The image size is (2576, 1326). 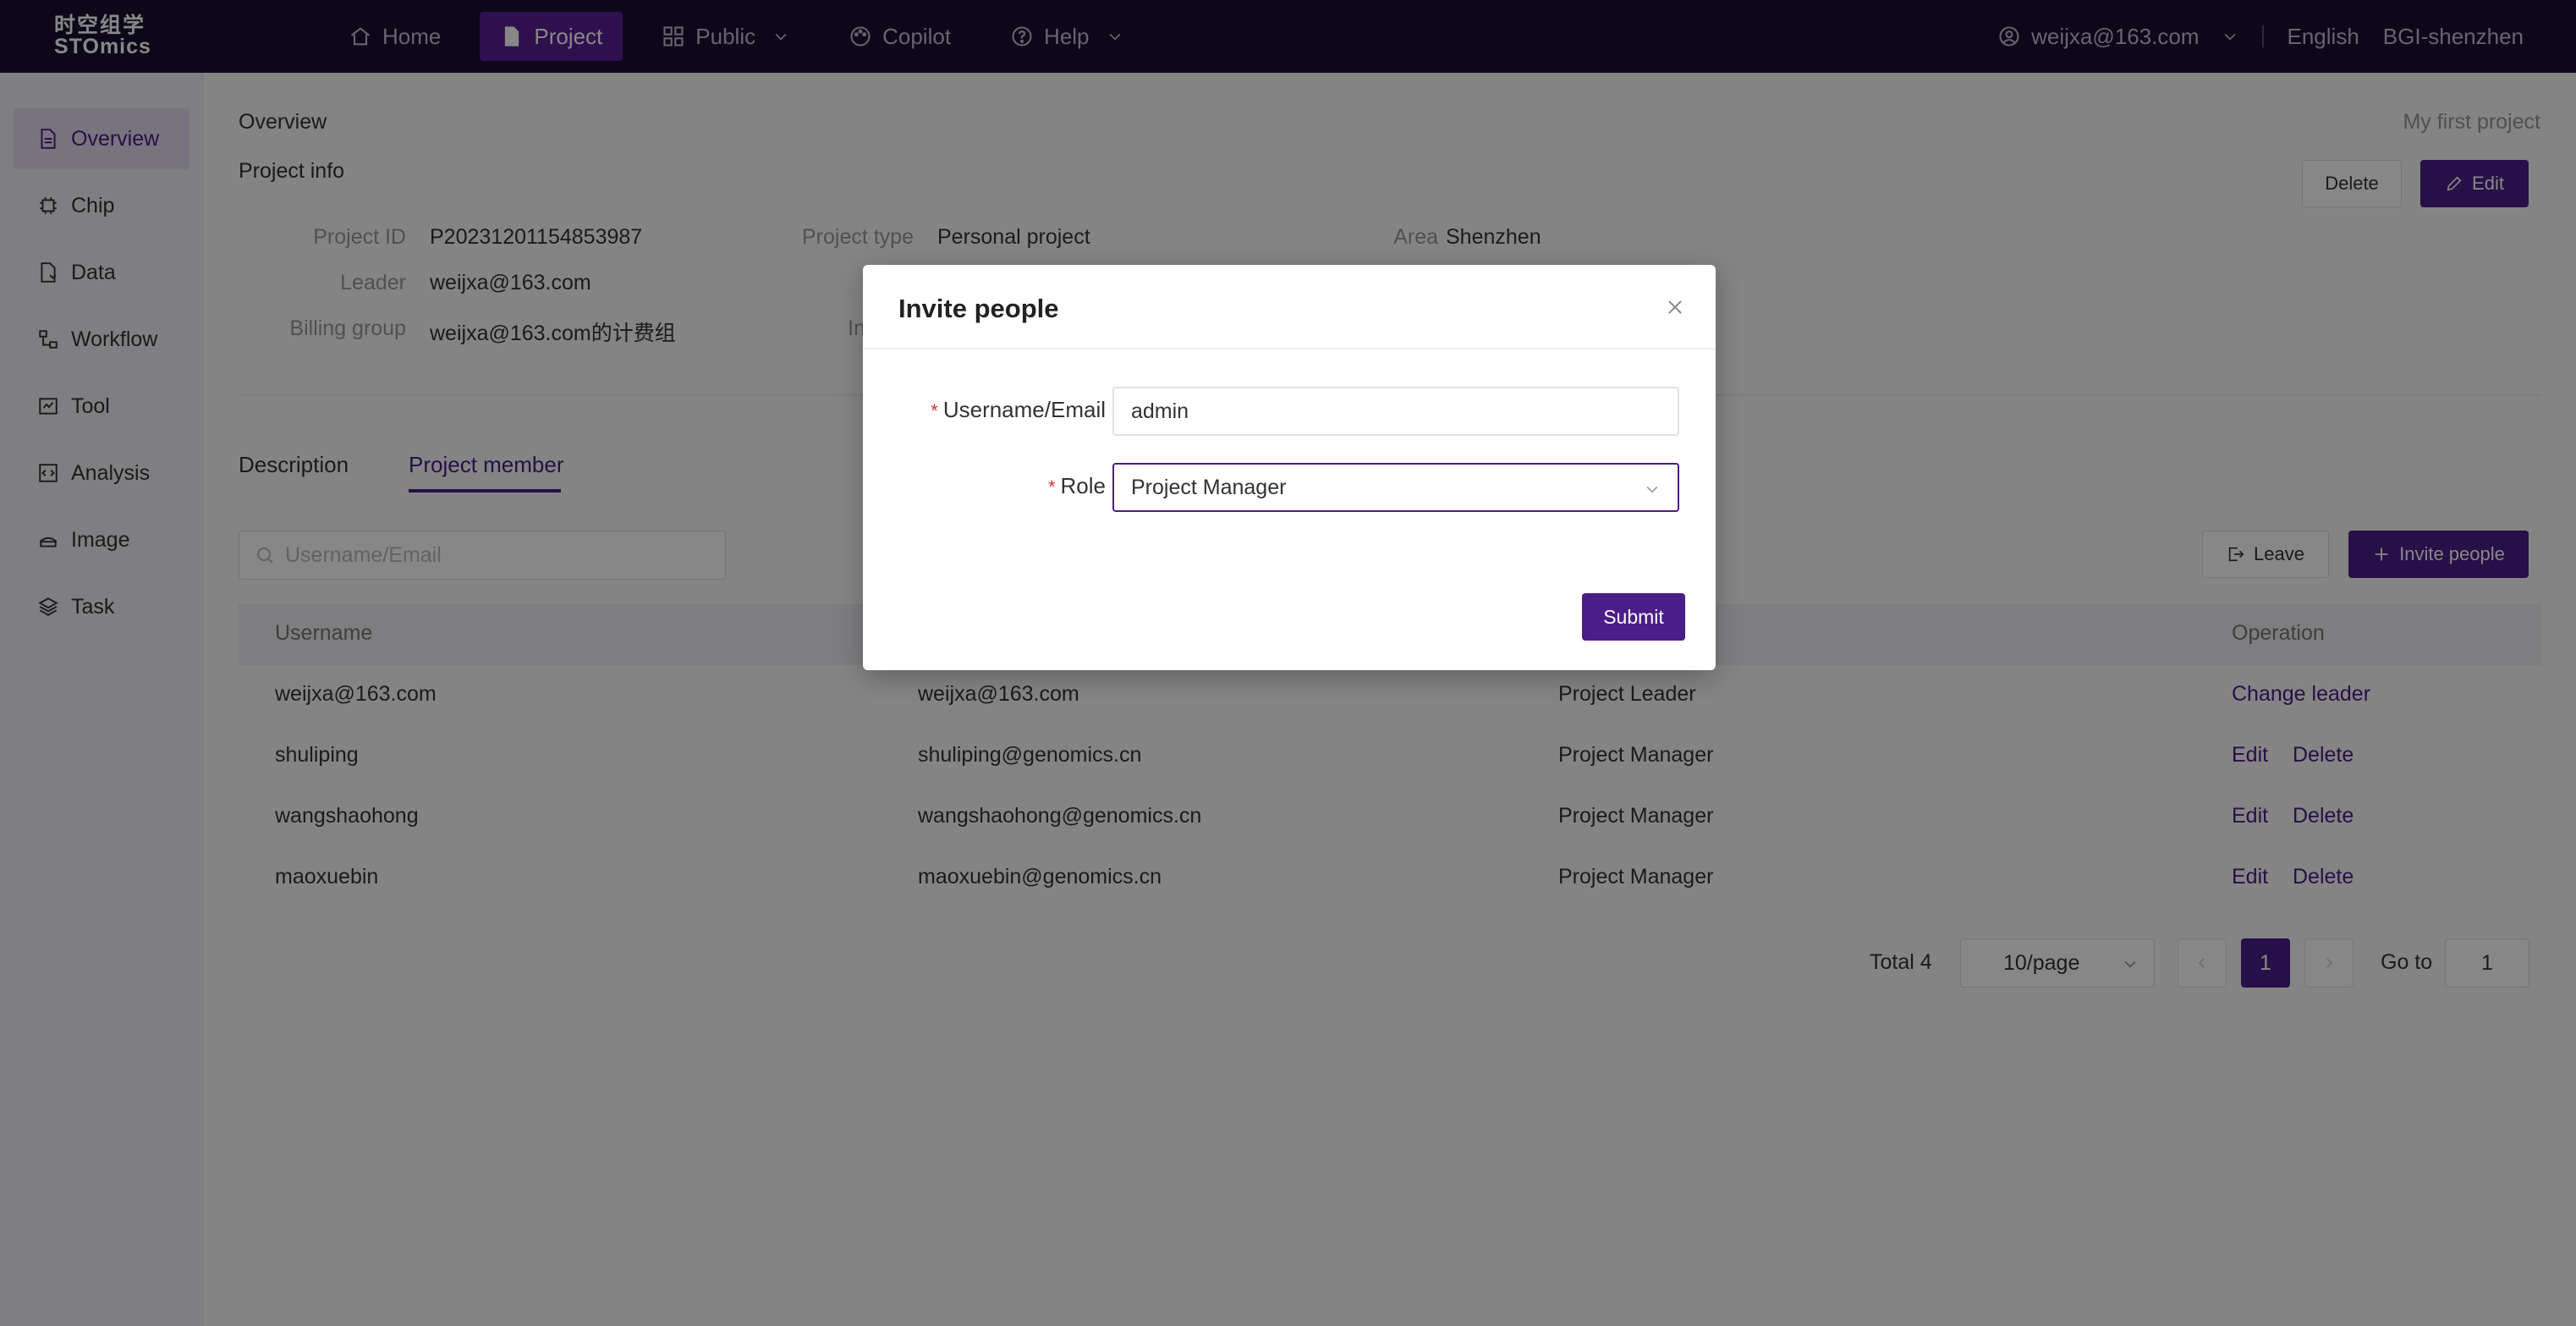 I want to click on username-field-label: * Username/Email, so click(x=1002, y=410).